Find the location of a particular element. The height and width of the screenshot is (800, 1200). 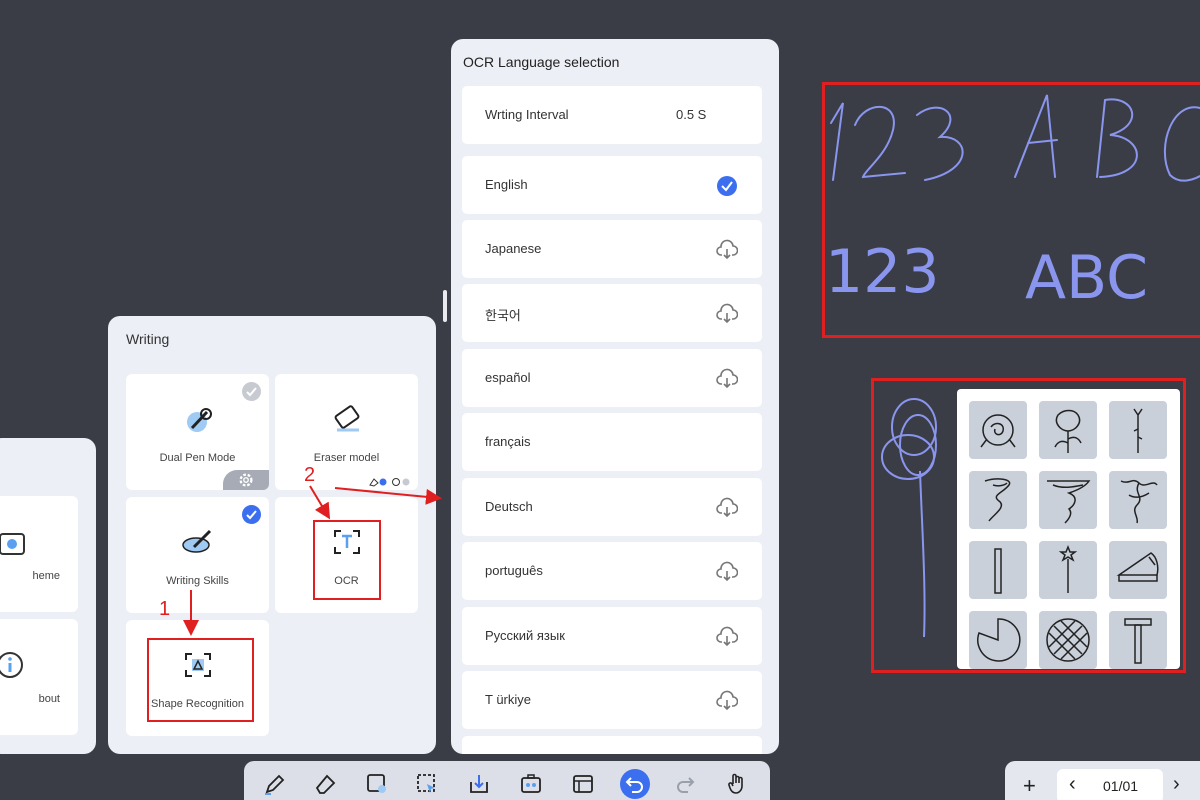

shape-option-rose-stem is located at coordinates (1068, 430).